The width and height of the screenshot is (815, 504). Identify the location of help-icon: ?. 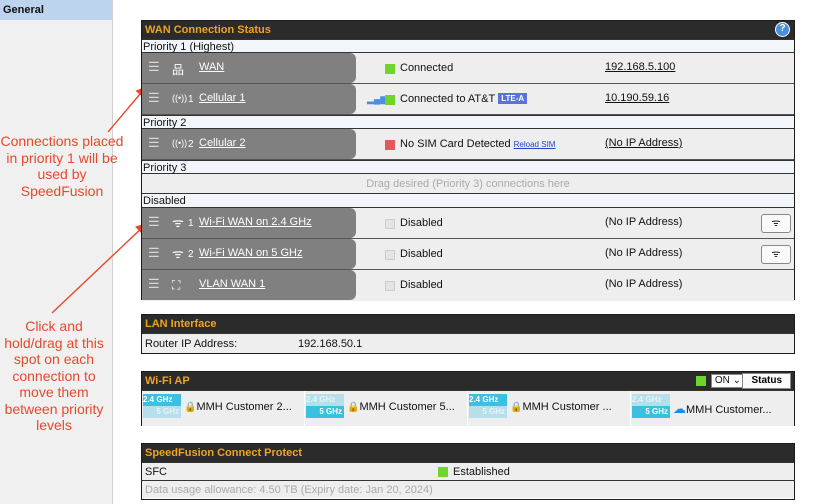
(782, 29).